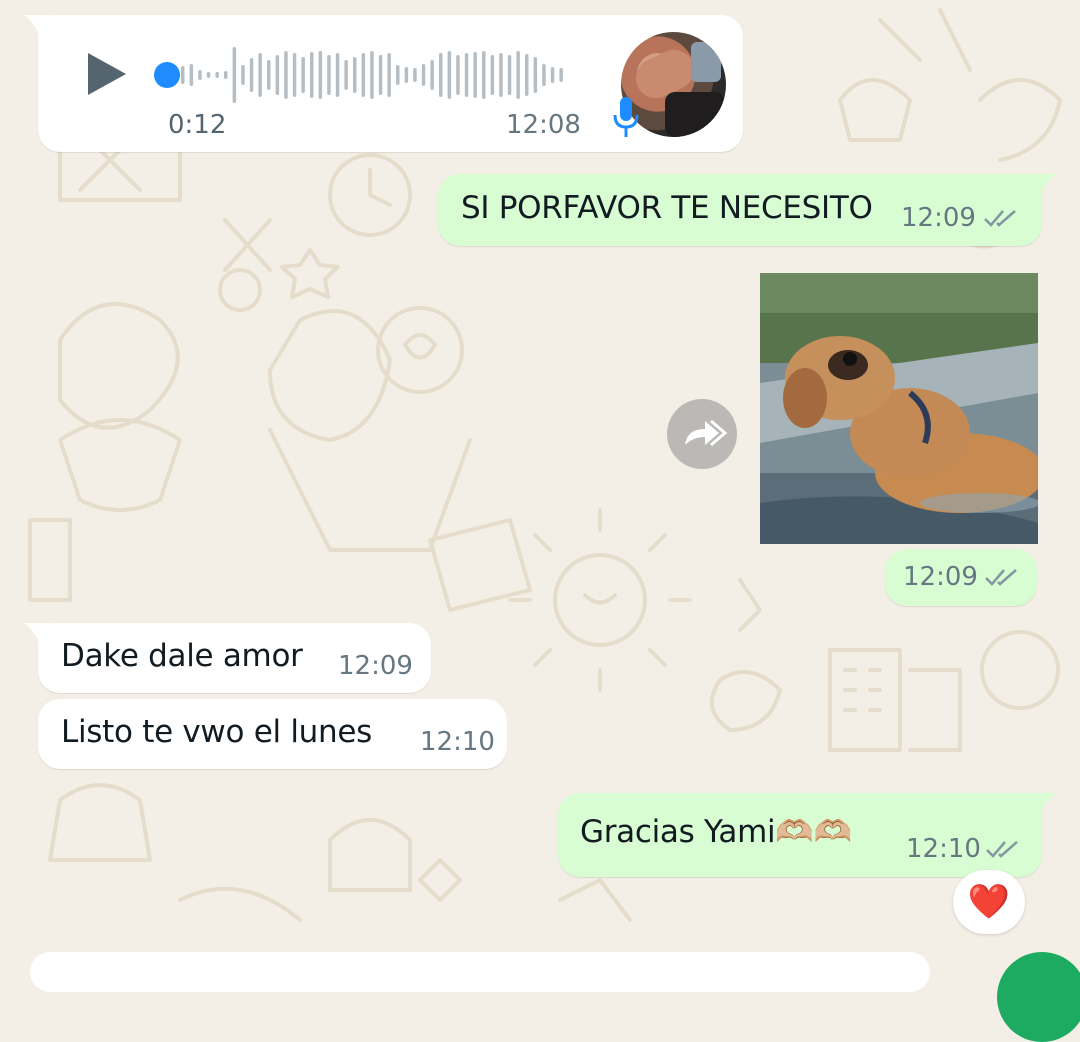  What do you see at coordinates (706, 433) in the screenshot?
I see `forward-icon` at bounding box center [706, 433].